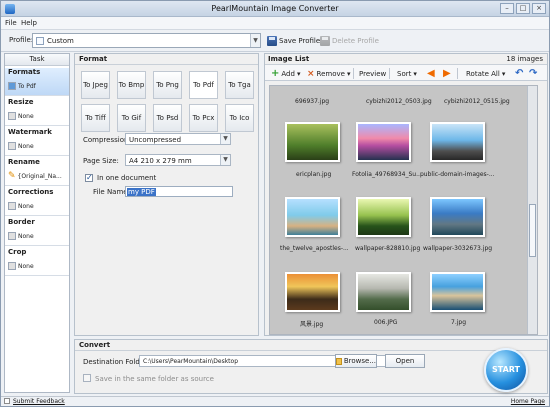  What do you see at coordinates (528, 401) in the screenshot?
I see `home-page-link: Home Page` at bounding box center [528, 401].